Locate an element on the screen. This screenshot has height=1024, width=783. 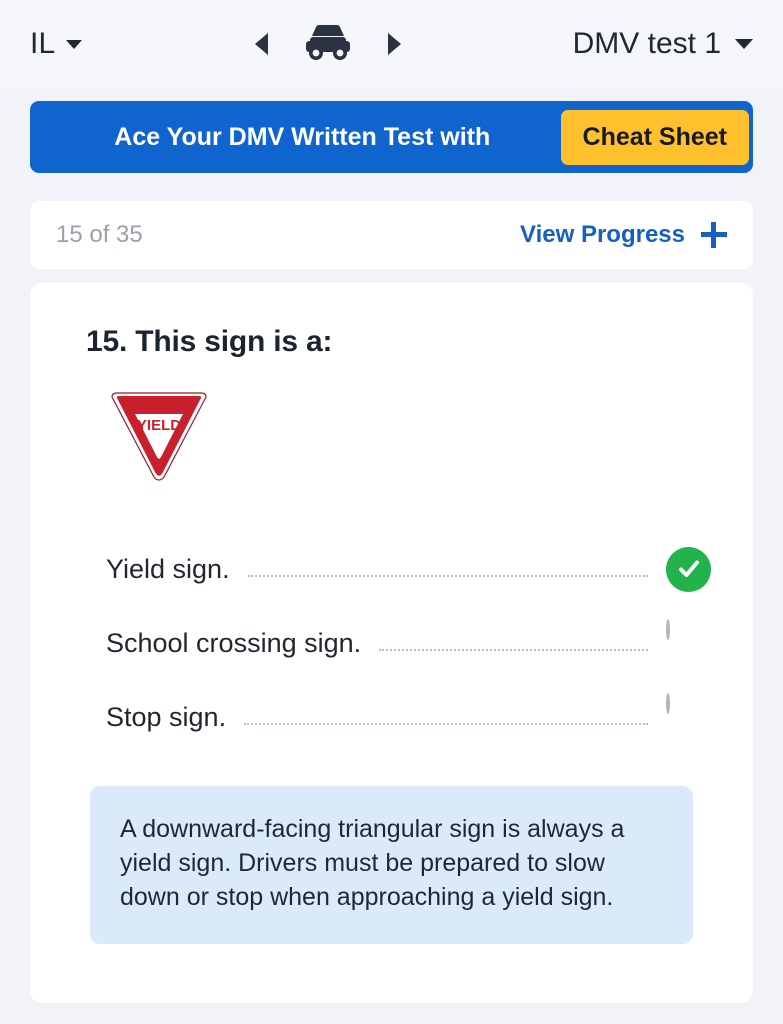
plus-icon is located at coordinates (714, 235).